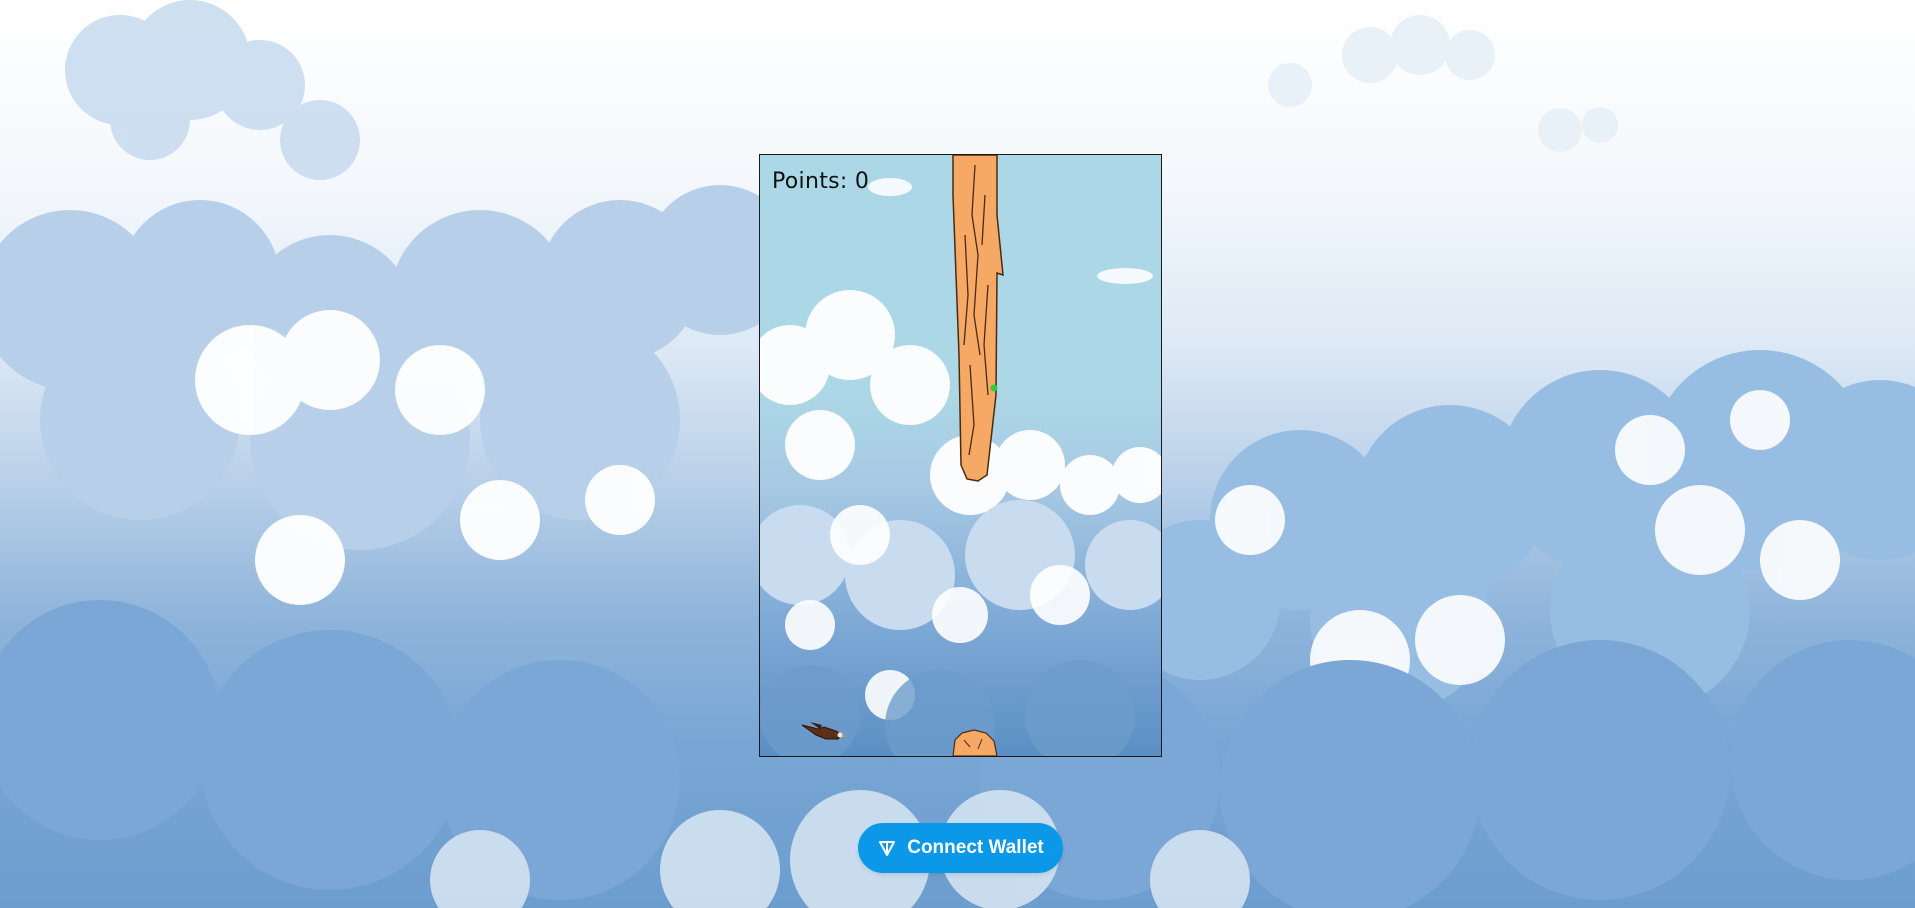 Image resolution: width=1915 pixels, height=908 pixels. I want to click on connect-wallet-button: Connect Wallet, so click(960, 848).